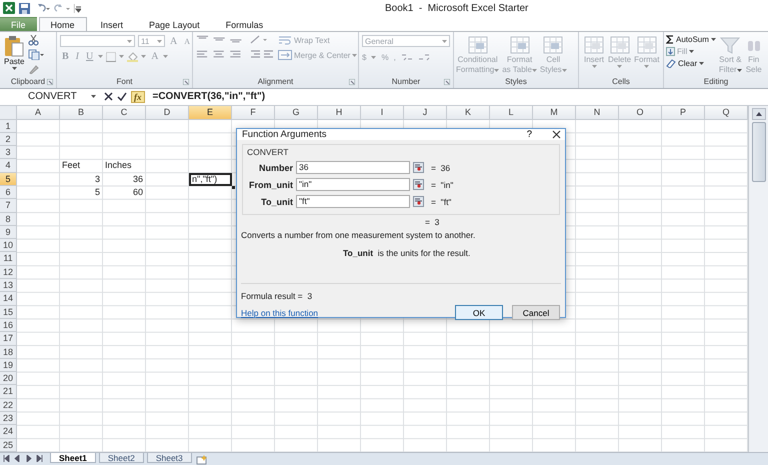 The height and width of the screenshot is (465, 768). Describe the element at coordinates (8, 419) in the screenshot. I see `row-header: 23` at that location.